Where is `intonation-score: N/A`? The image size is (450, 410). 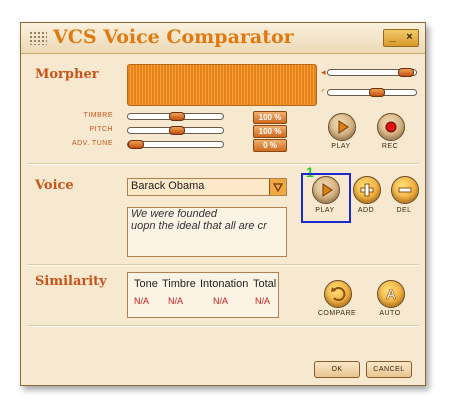 intonation-score: N/A is located at coordinates (221, 301).